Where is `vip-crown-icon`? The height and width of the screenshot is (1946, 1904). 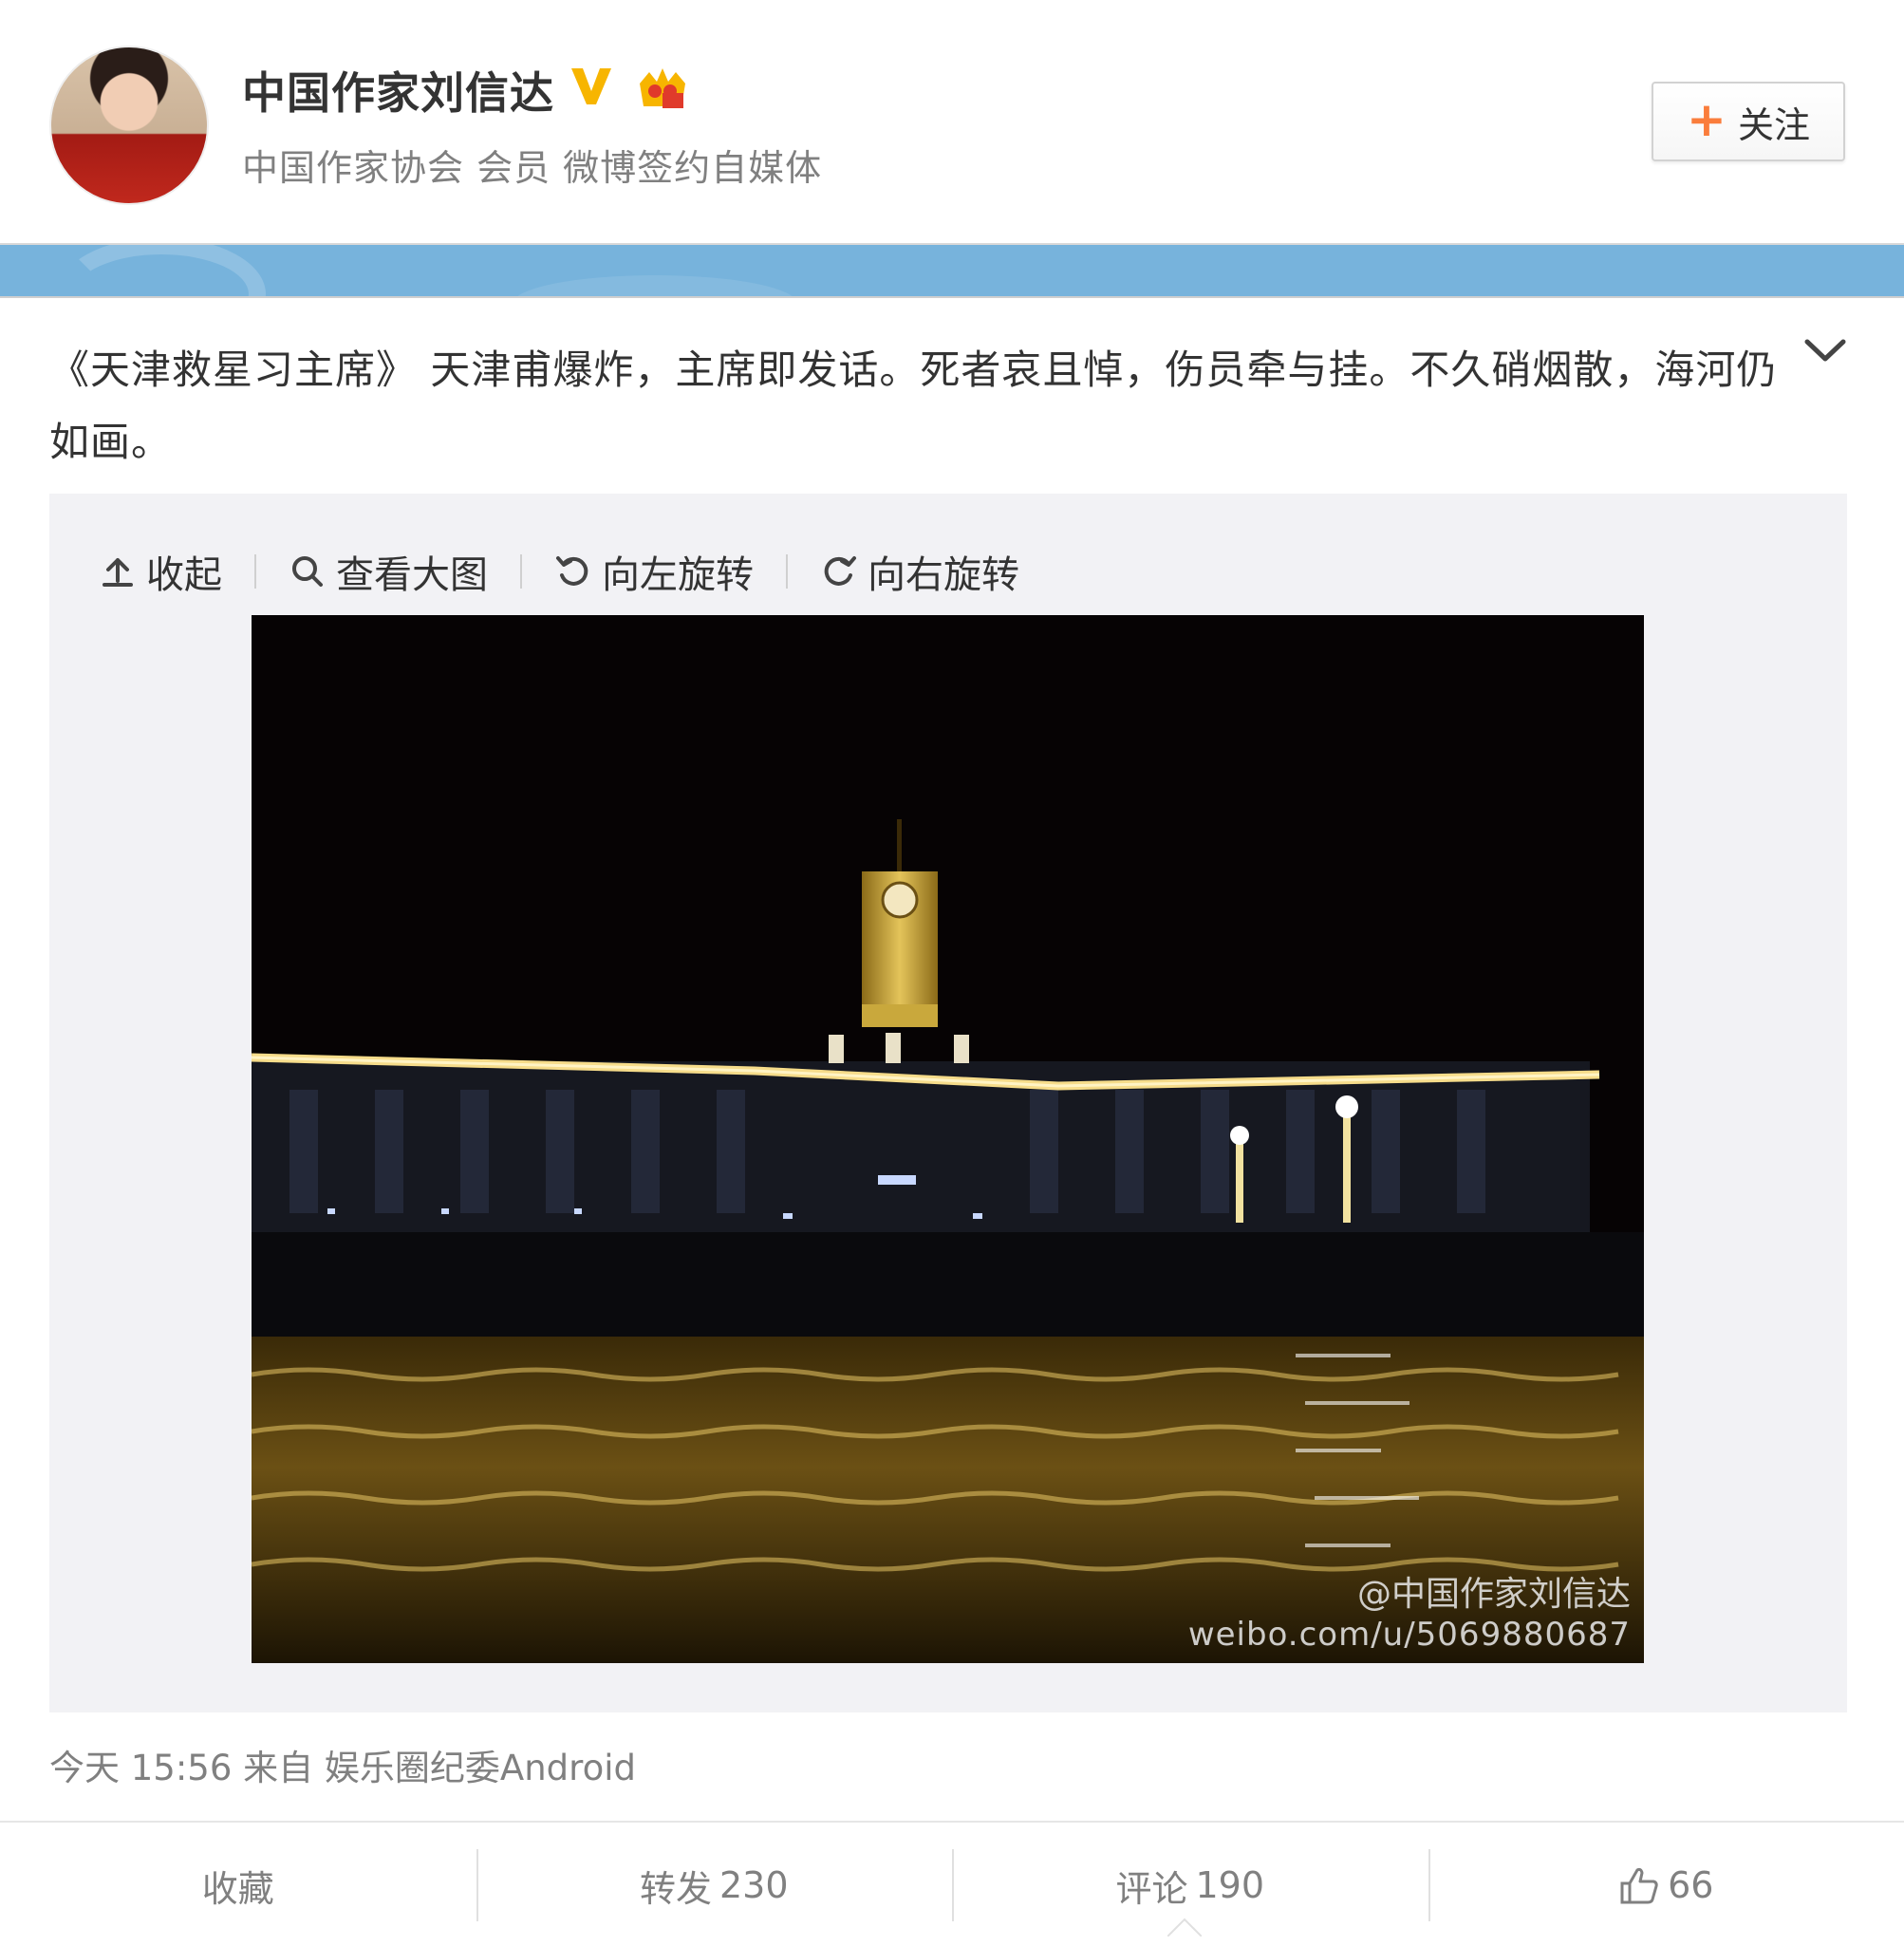
vip-crown-icon is located at coordinates (662, 88).